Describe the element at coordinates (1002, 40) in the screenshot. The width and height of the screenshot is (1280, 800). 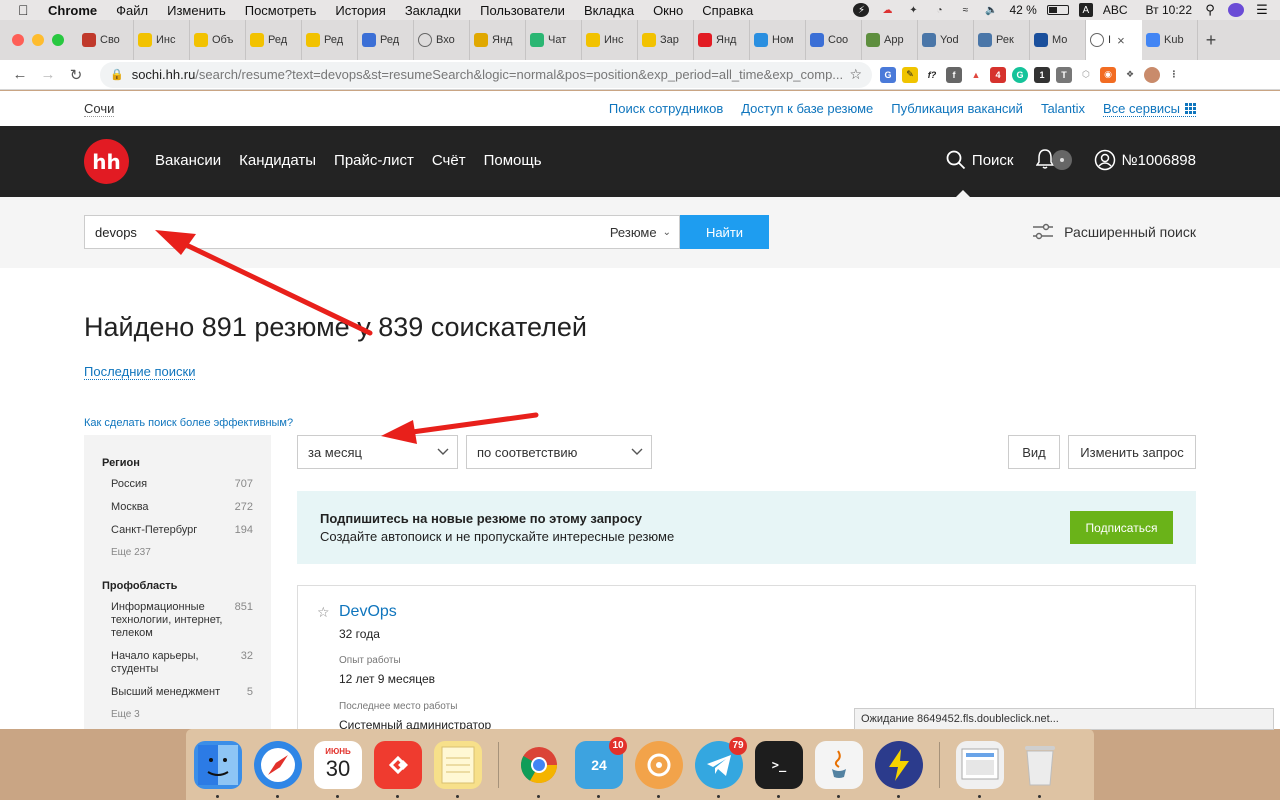
I see `browser-tab: Рек` at that location.